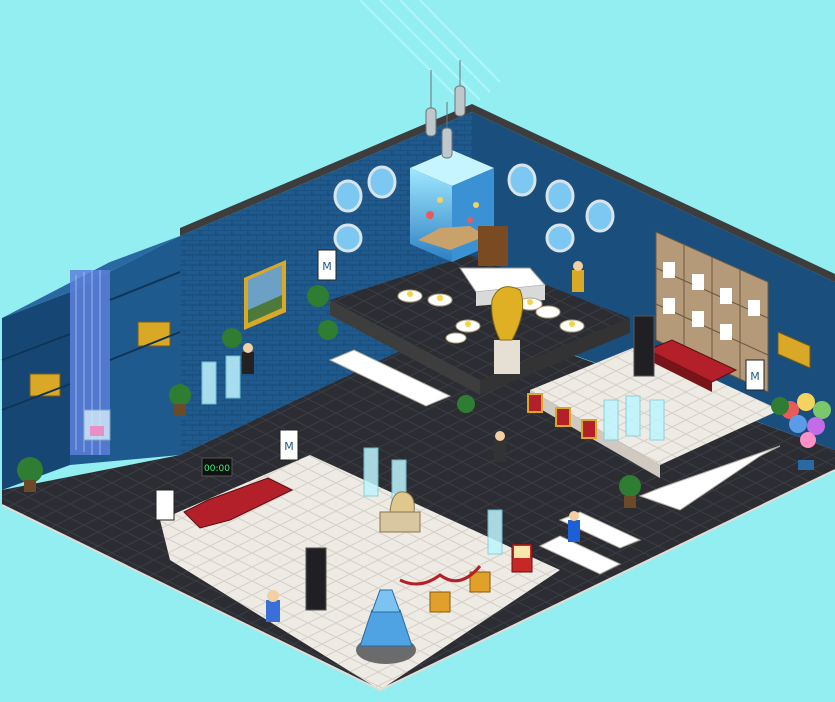 The height and width of the screenshot is (702, 835). I want to click on waterfall-tower, so click(91, 363).